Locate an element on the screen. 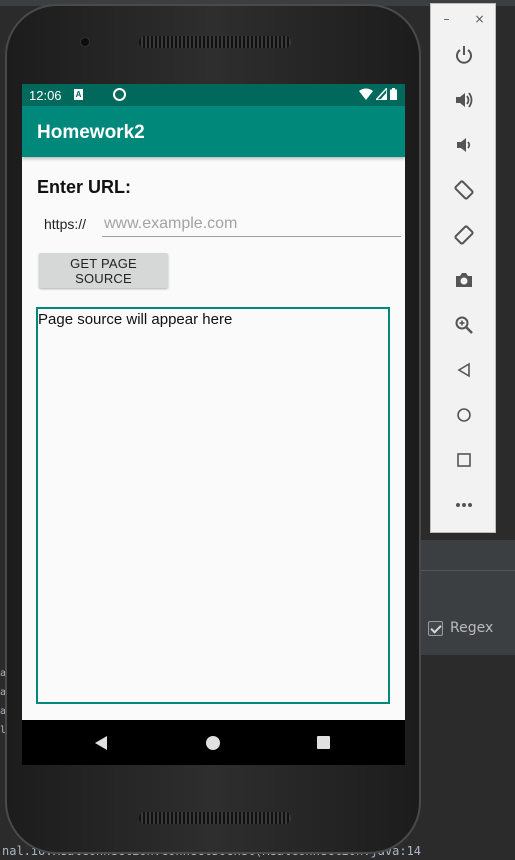  battery-icon is located at coordinates (393, 94).